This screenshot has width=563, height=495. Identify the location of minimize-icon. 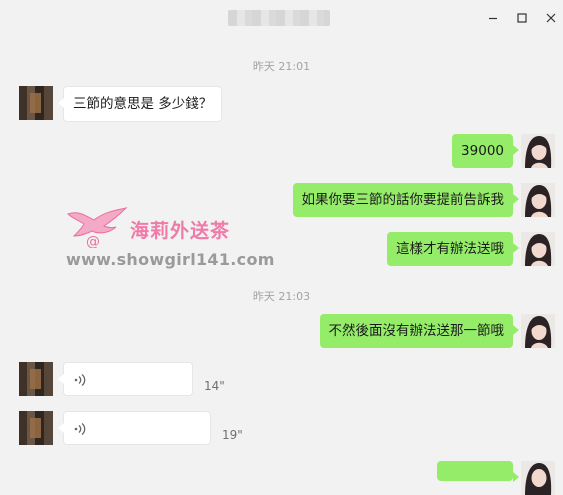
(493, 18).